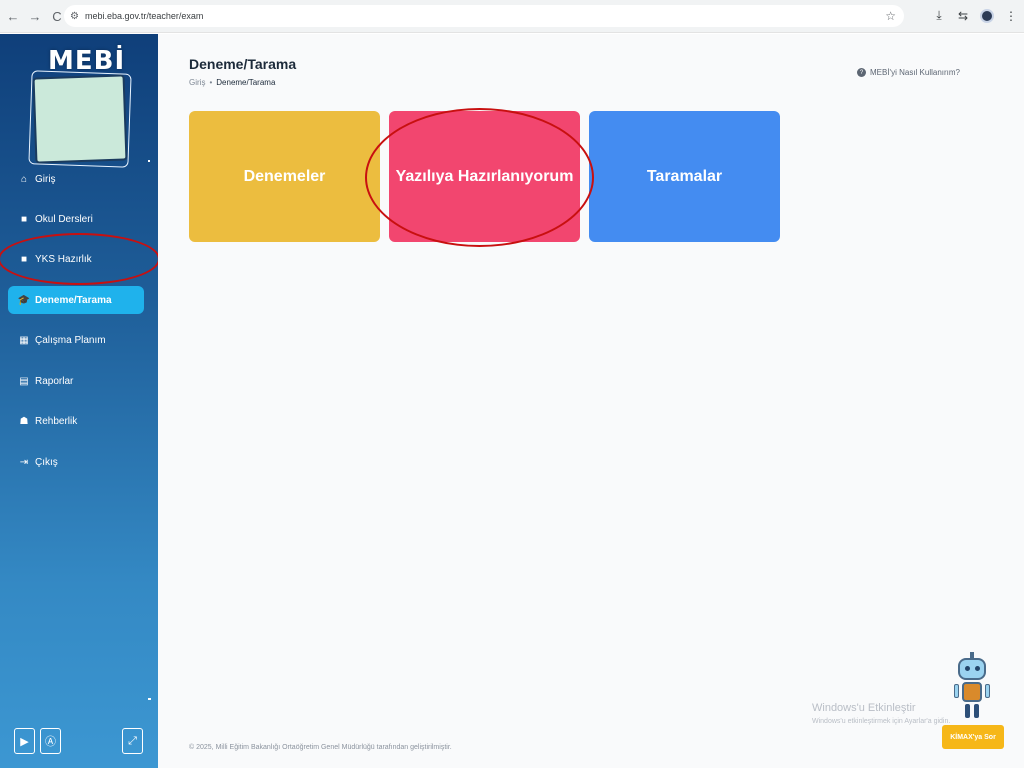 The image size is (1024, 768). I want to click on card-label: Yazılıya Hazırlanıyorum, so click(484, 176).